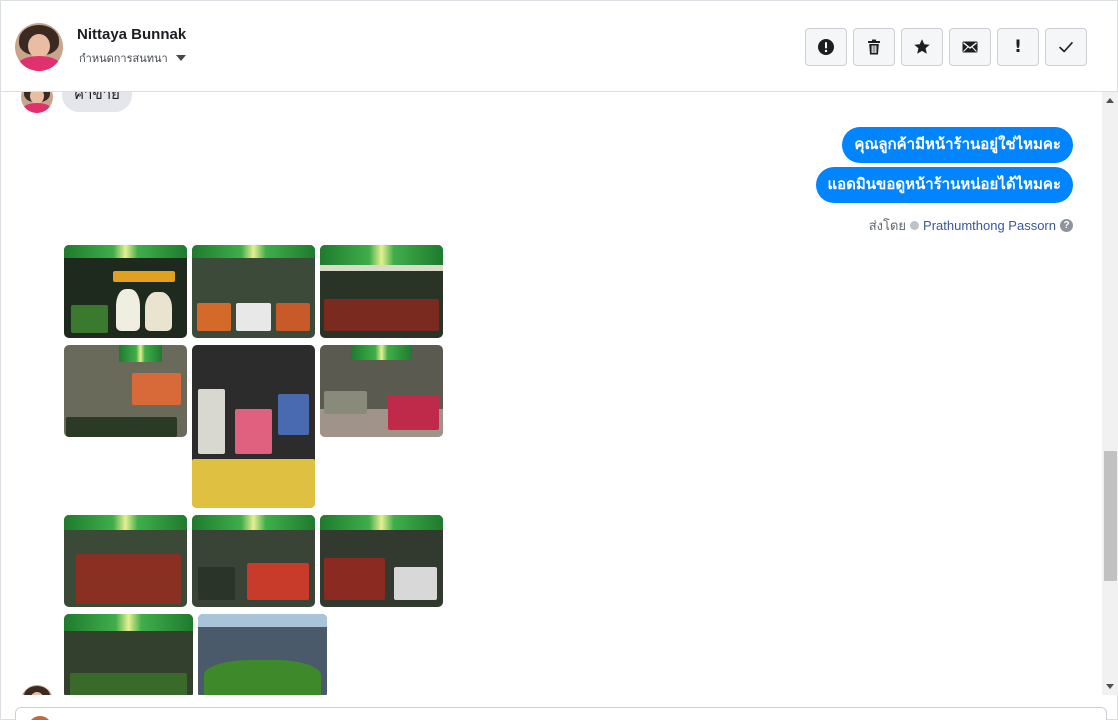 This screenshot has width=1118, height=720. What do you see at coordinates (944, 185) in the screenshot?
I see `outgoing-message-bubble: แอดมินขอดูหน้าร้านหน่อยได้ไหมคะ` at bounding box center [944, 185].